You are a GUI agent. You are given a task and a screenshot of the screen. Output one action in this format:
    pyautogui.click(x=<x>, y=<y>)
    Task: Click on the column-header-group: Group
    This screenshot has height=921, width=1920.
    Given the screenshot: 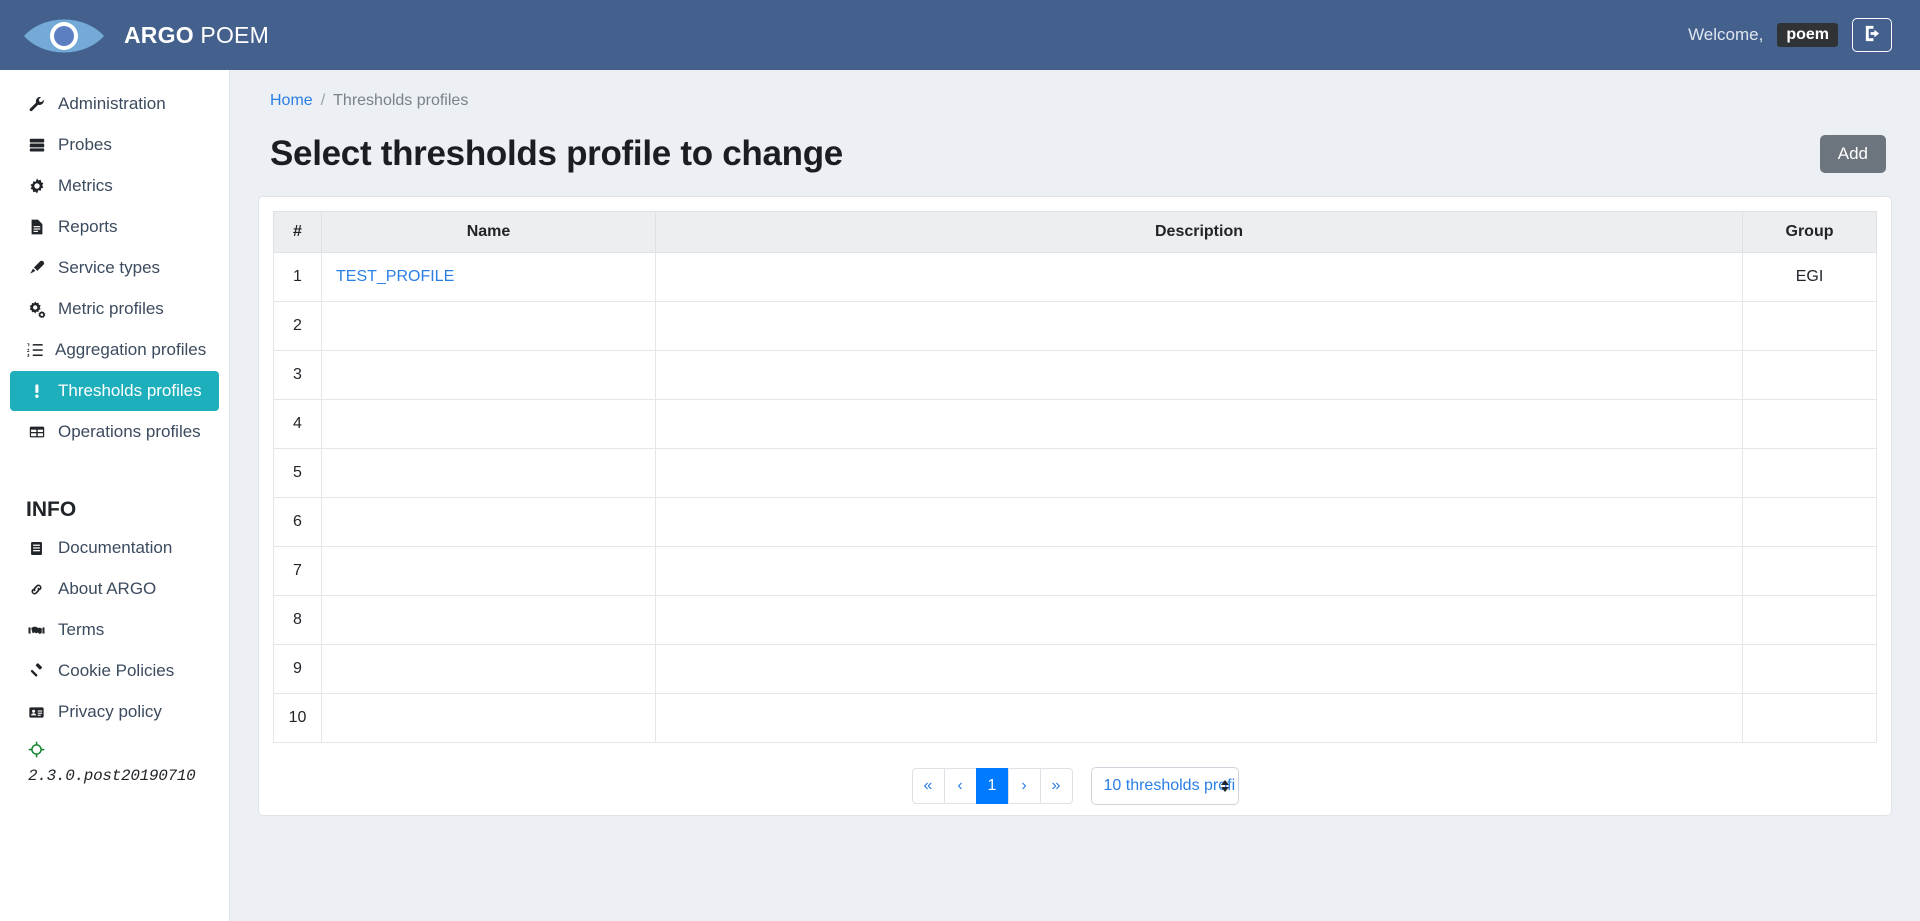 What is the action you would take?
    pyautogui.click(x=1809, y=232)
    